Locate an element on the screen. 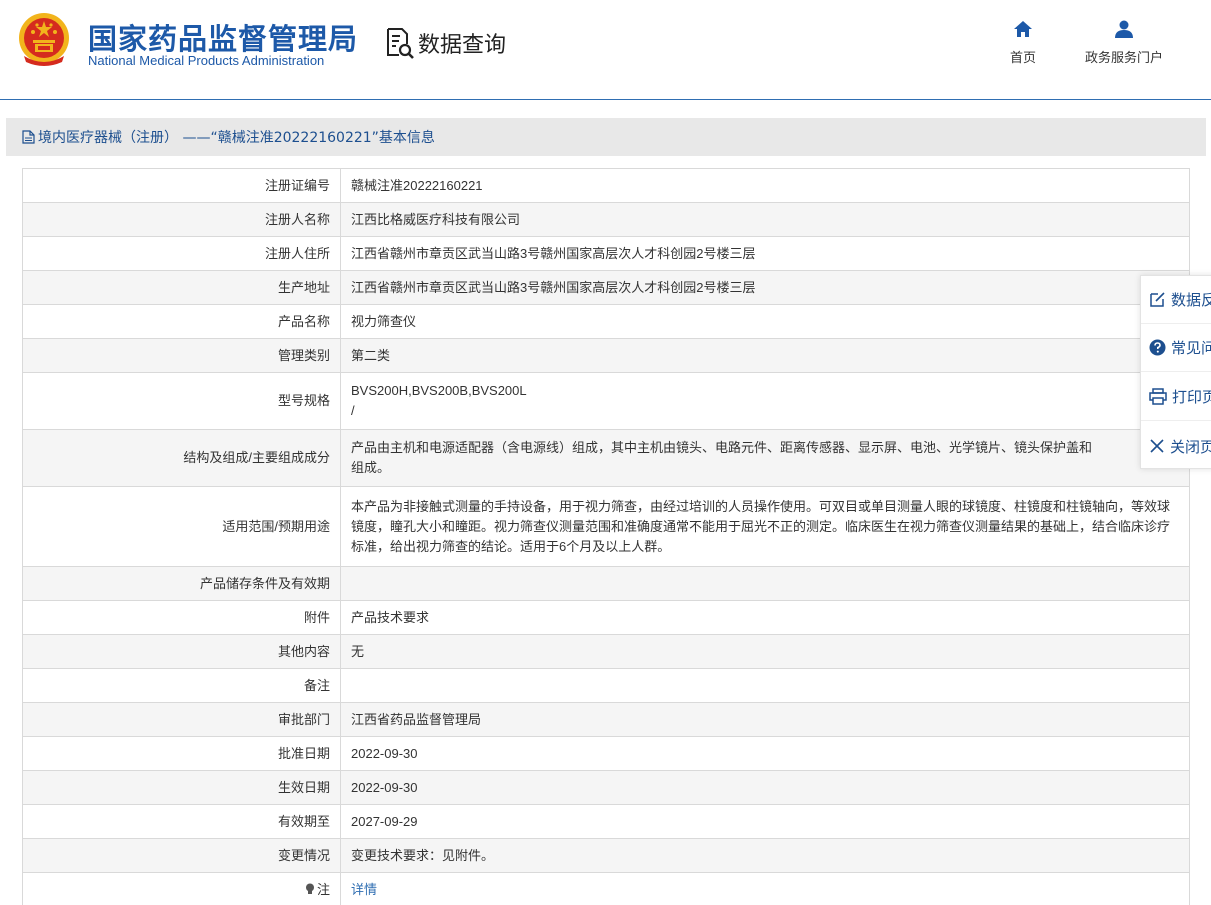 The width and height of the screenshot is (1211, 905). field-label: 注册人名称 is located at coordinates (181, 219).